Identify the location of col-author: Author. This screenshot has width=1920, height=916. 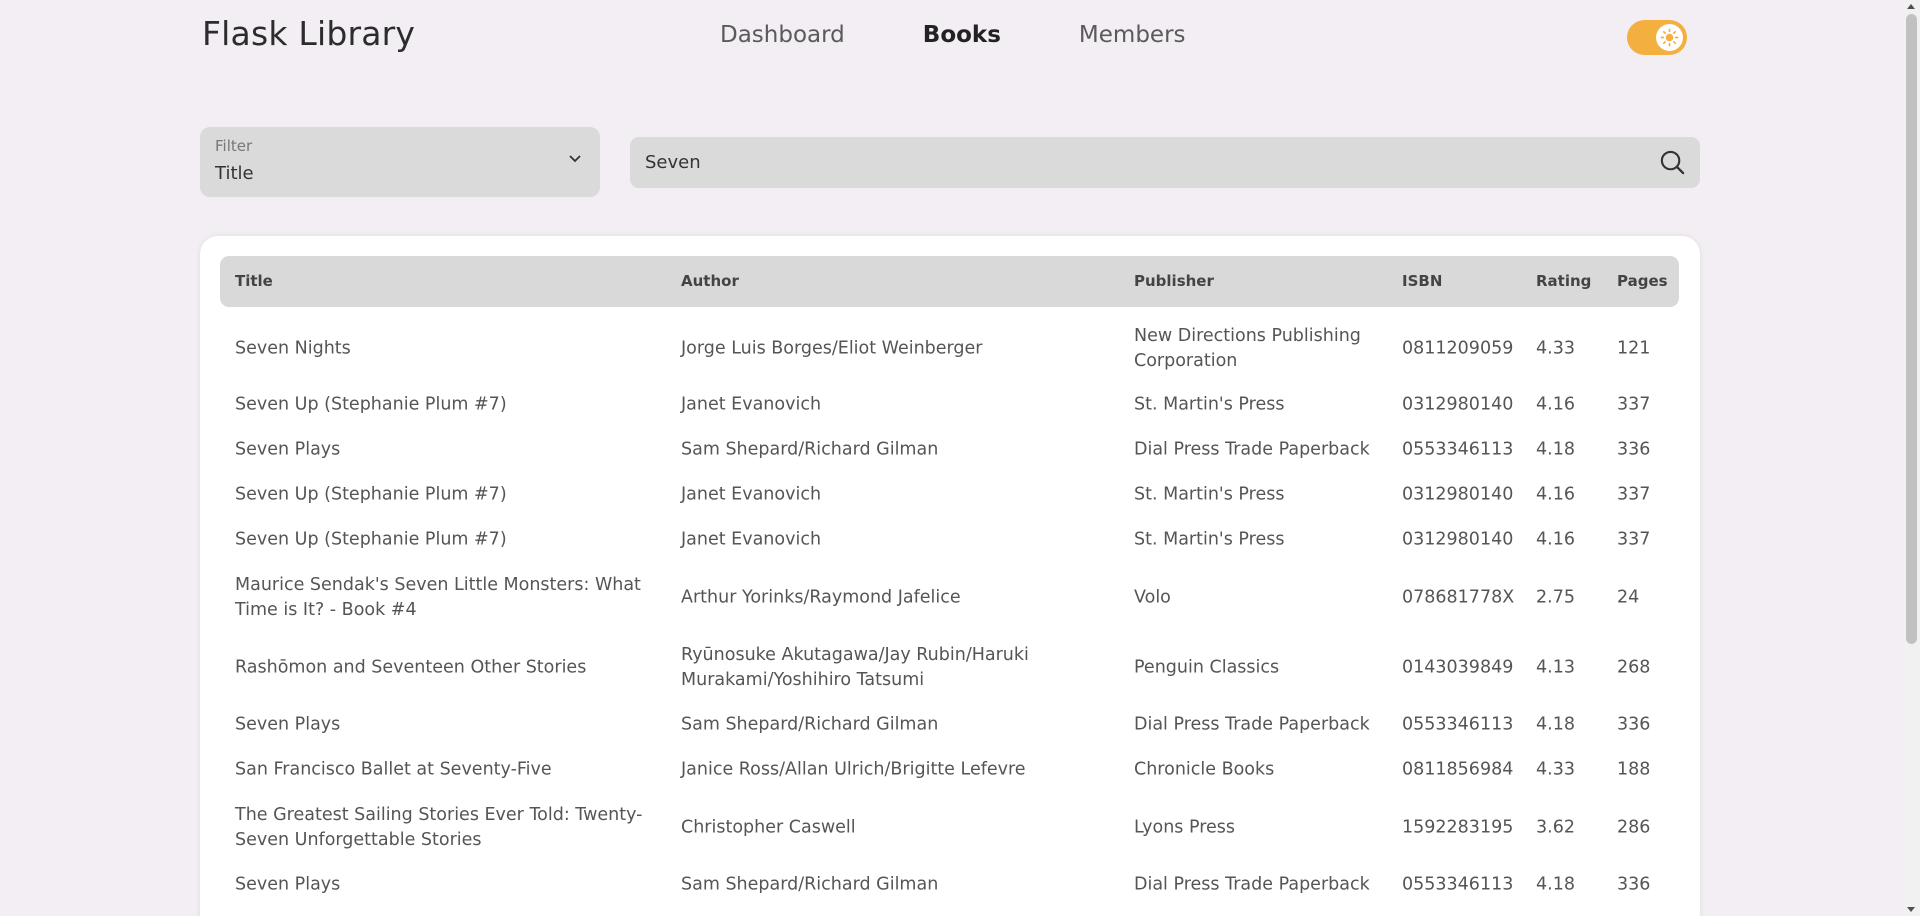
(710, 281).